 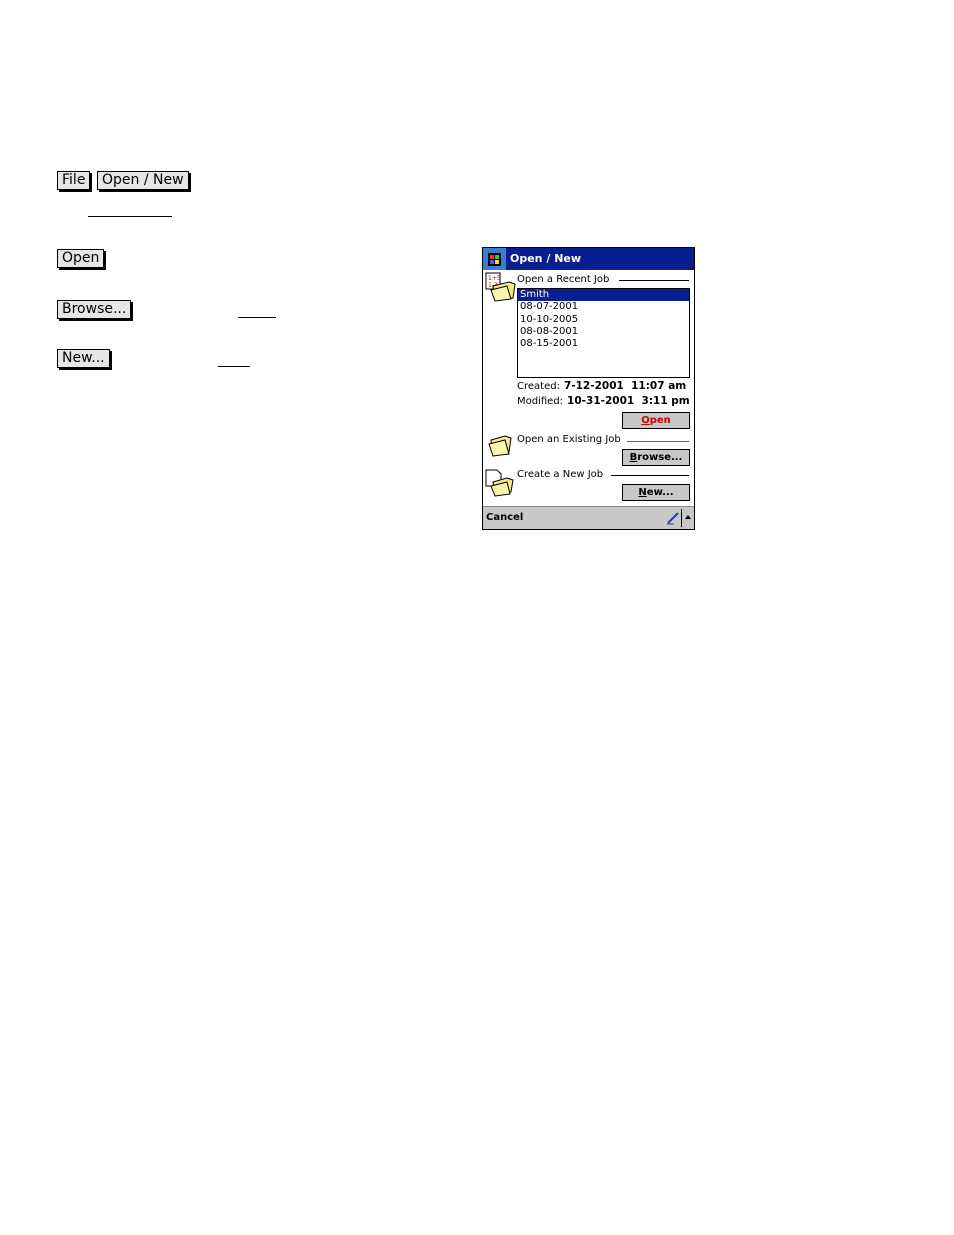 I want to click on modified-value: 10-31-2001 3:11 pm, so click(x=628, y=401).